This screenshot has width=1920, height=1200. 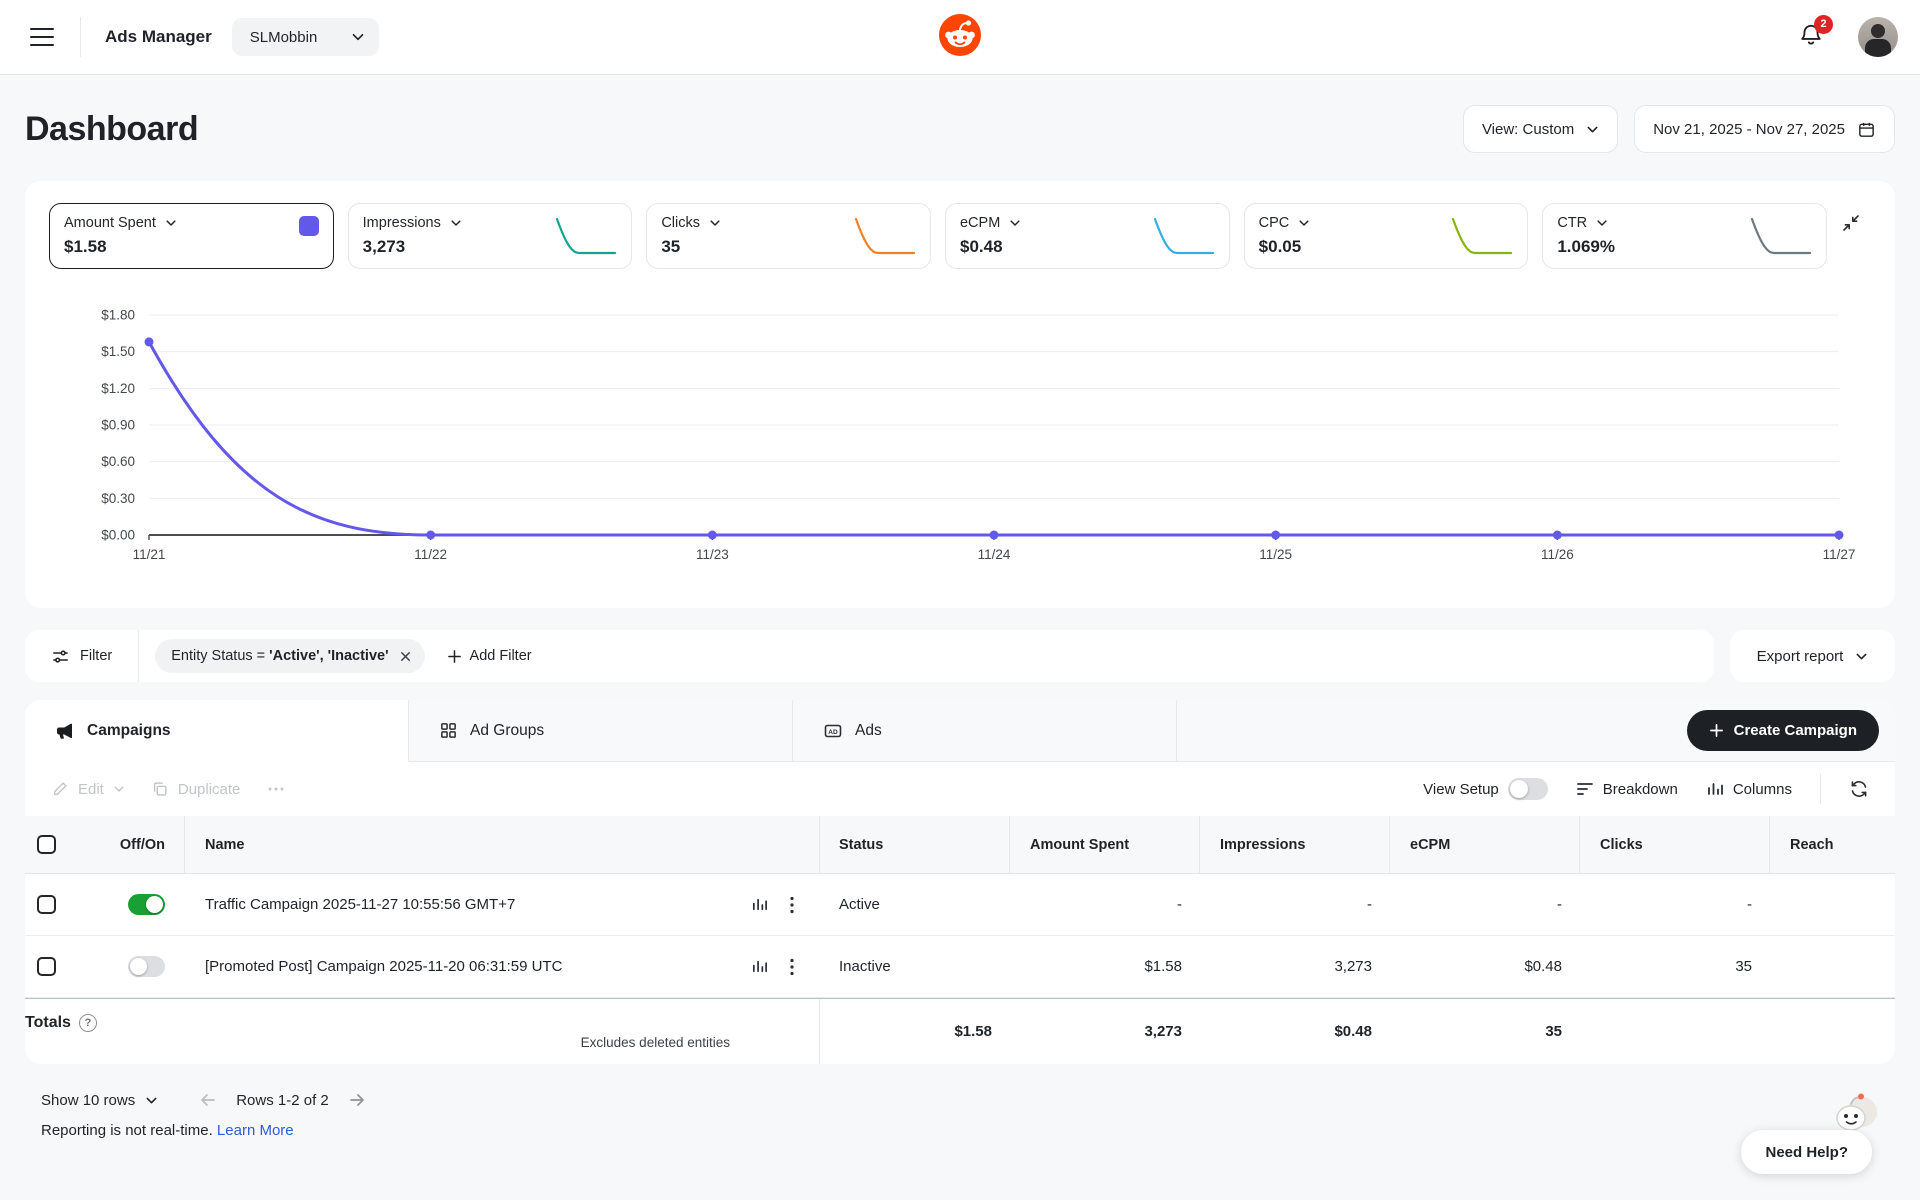 What do you see at coordinates (985, 731) in the screenshot?
I see `tab-ads: AD Ads` at bounding box center [985, 731].